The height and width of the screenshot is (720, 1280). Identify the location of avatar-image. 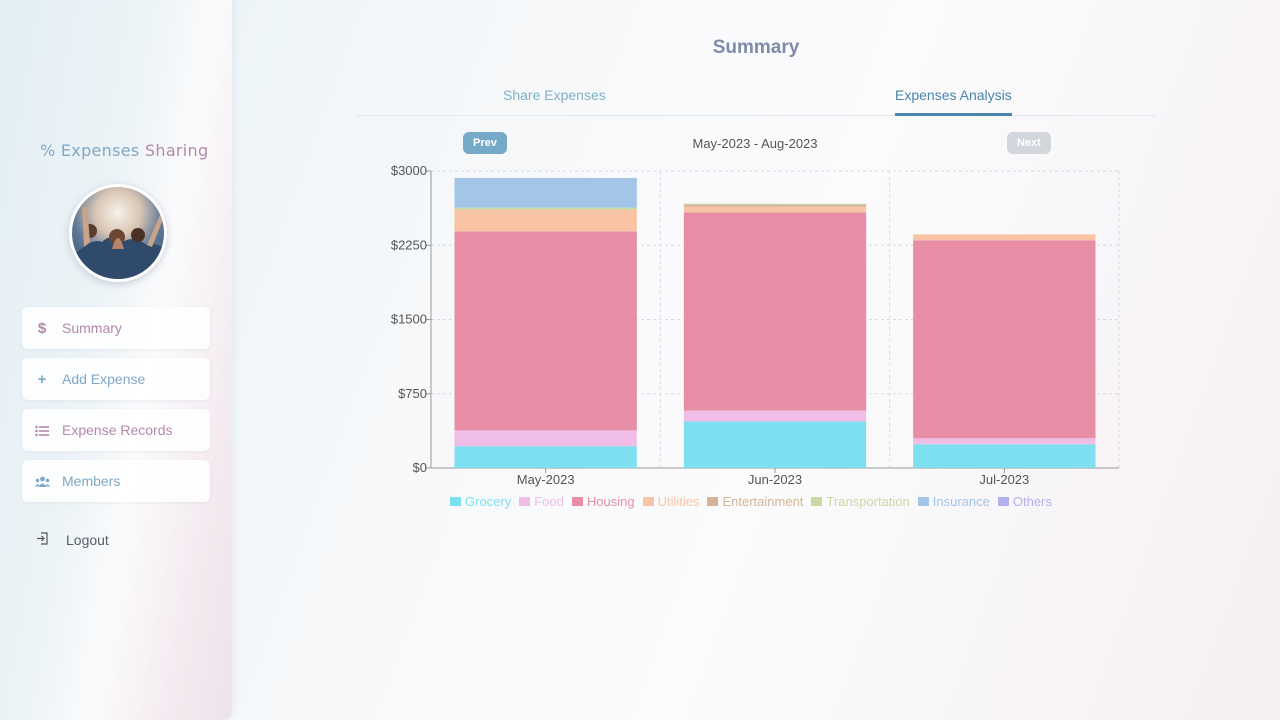
(118, 243).